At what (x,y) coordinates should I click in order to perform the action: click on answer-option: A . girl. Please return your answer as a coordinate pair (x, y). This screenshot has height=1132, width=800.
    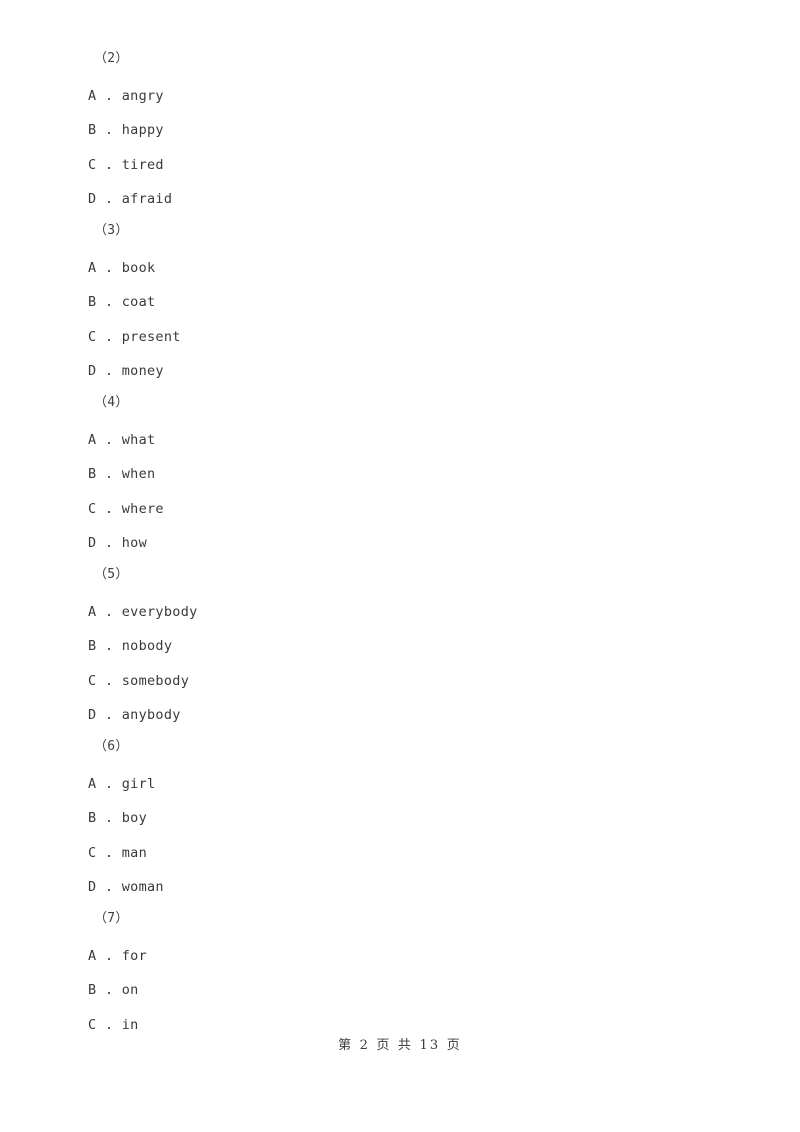
    Looking at the image, I should click on (122, 784).